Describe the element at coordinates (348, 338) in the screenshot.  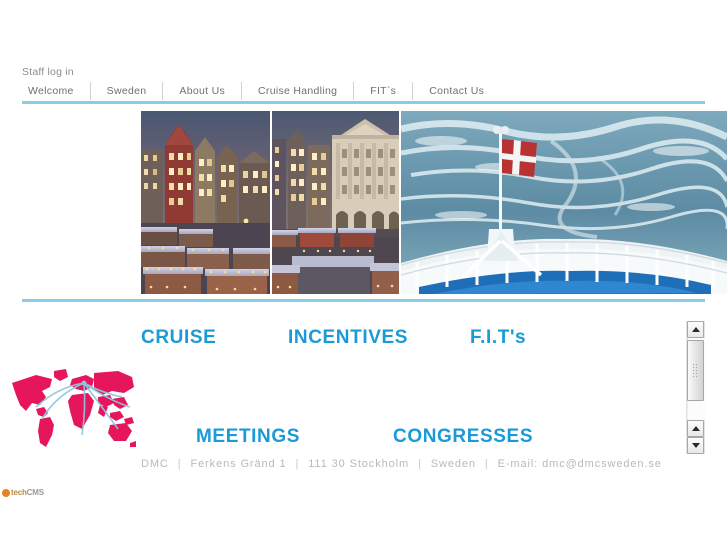
I see `service-heading-incentives: INCENTIVES` at that location.